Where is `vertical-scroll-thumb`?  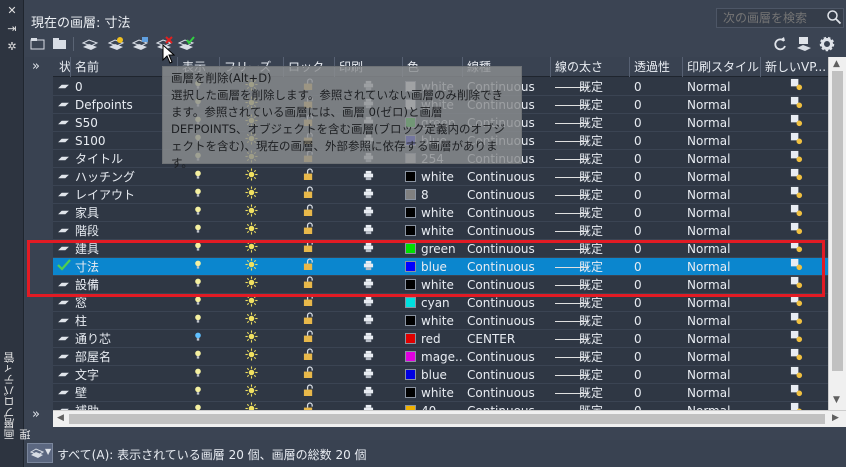 vertical-scroll-thumb is located at coordinates (837, 221).